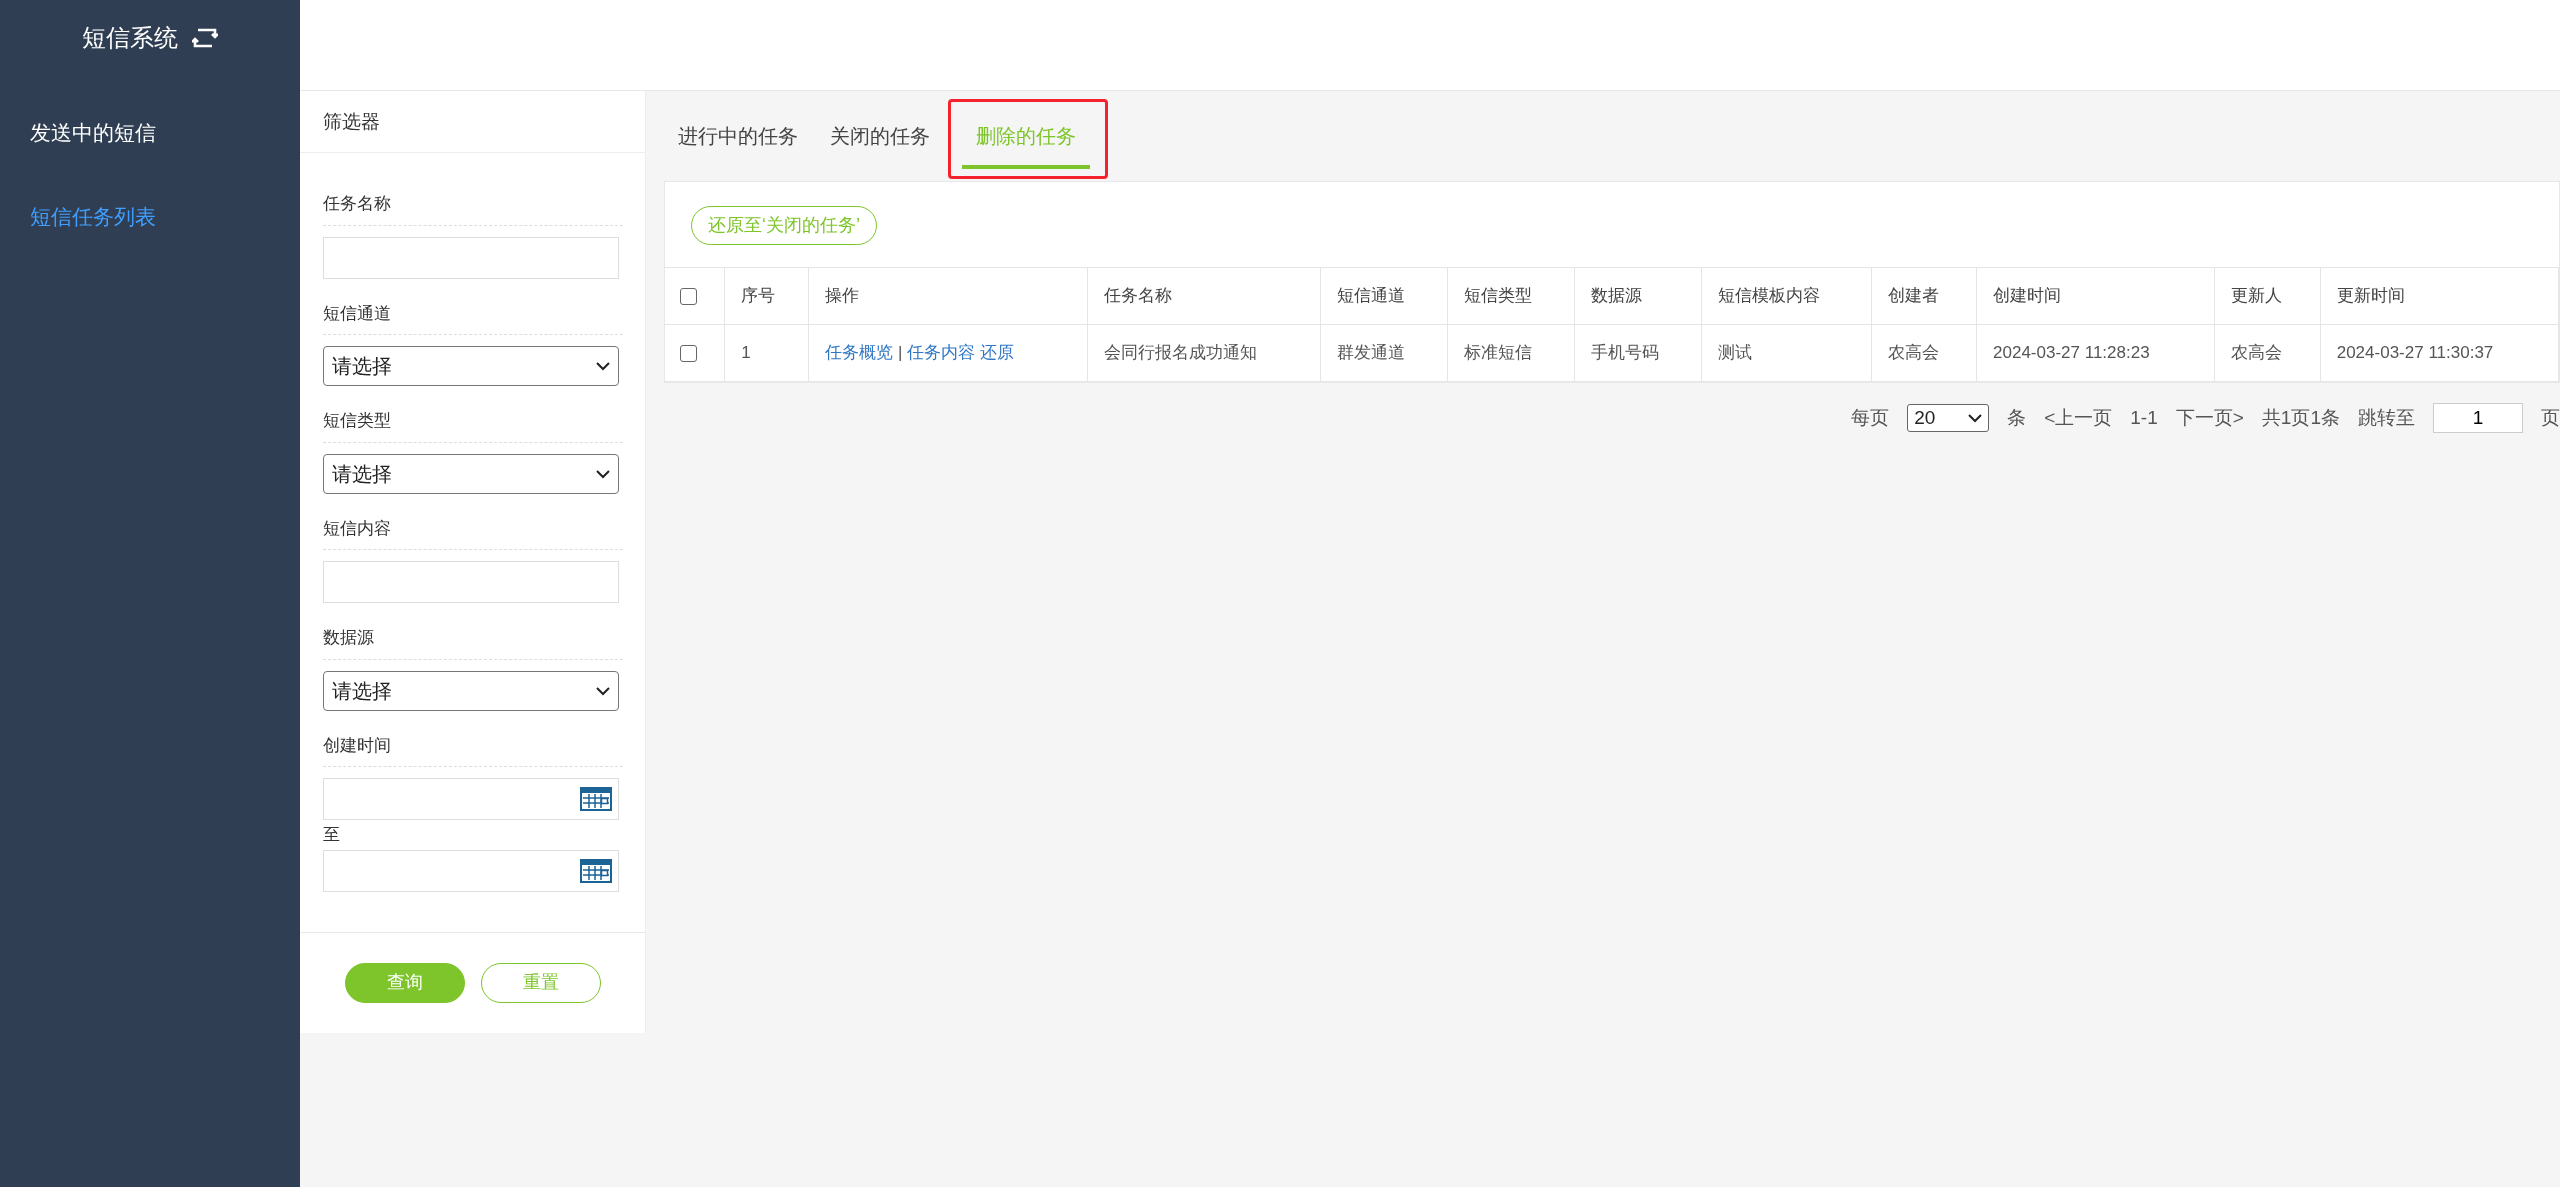 This screenshot has width=2560, height=1187. Describe the element at coordinates (1870, 417) in the screenshot. I see `per-page-label: 每页` at that location.